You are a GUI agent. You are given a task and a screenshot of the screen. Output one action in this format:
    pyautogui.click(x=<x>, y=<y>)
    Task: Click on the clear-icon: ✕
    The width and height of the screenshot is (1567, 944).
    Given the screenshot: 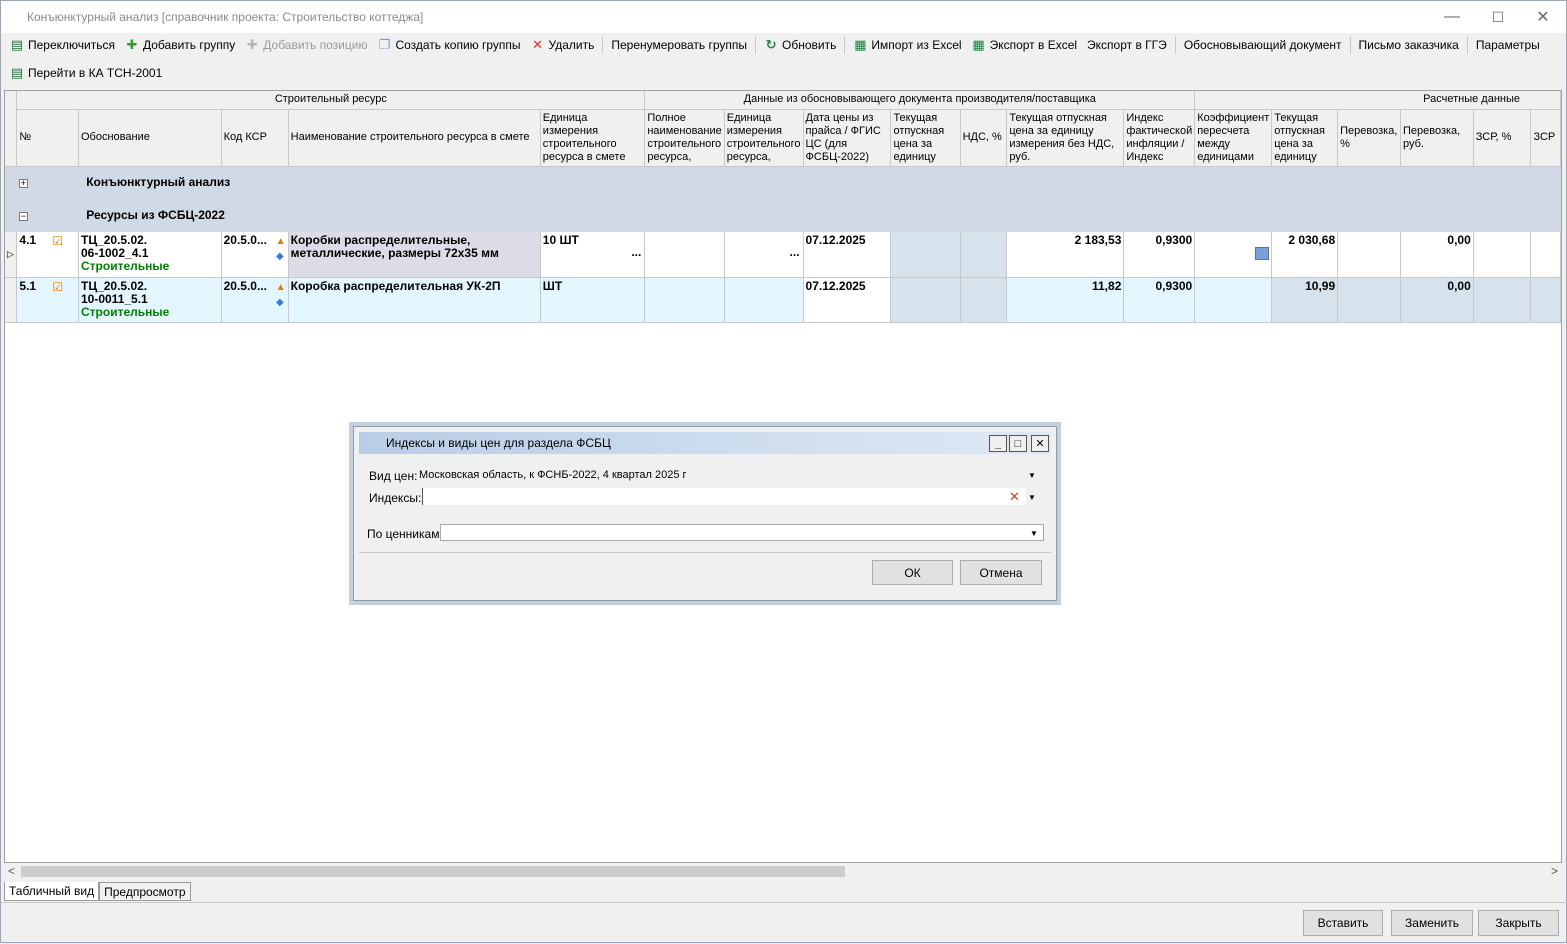 What is the action you would take?
    pyautogui.click(x=1014, y=497)
    